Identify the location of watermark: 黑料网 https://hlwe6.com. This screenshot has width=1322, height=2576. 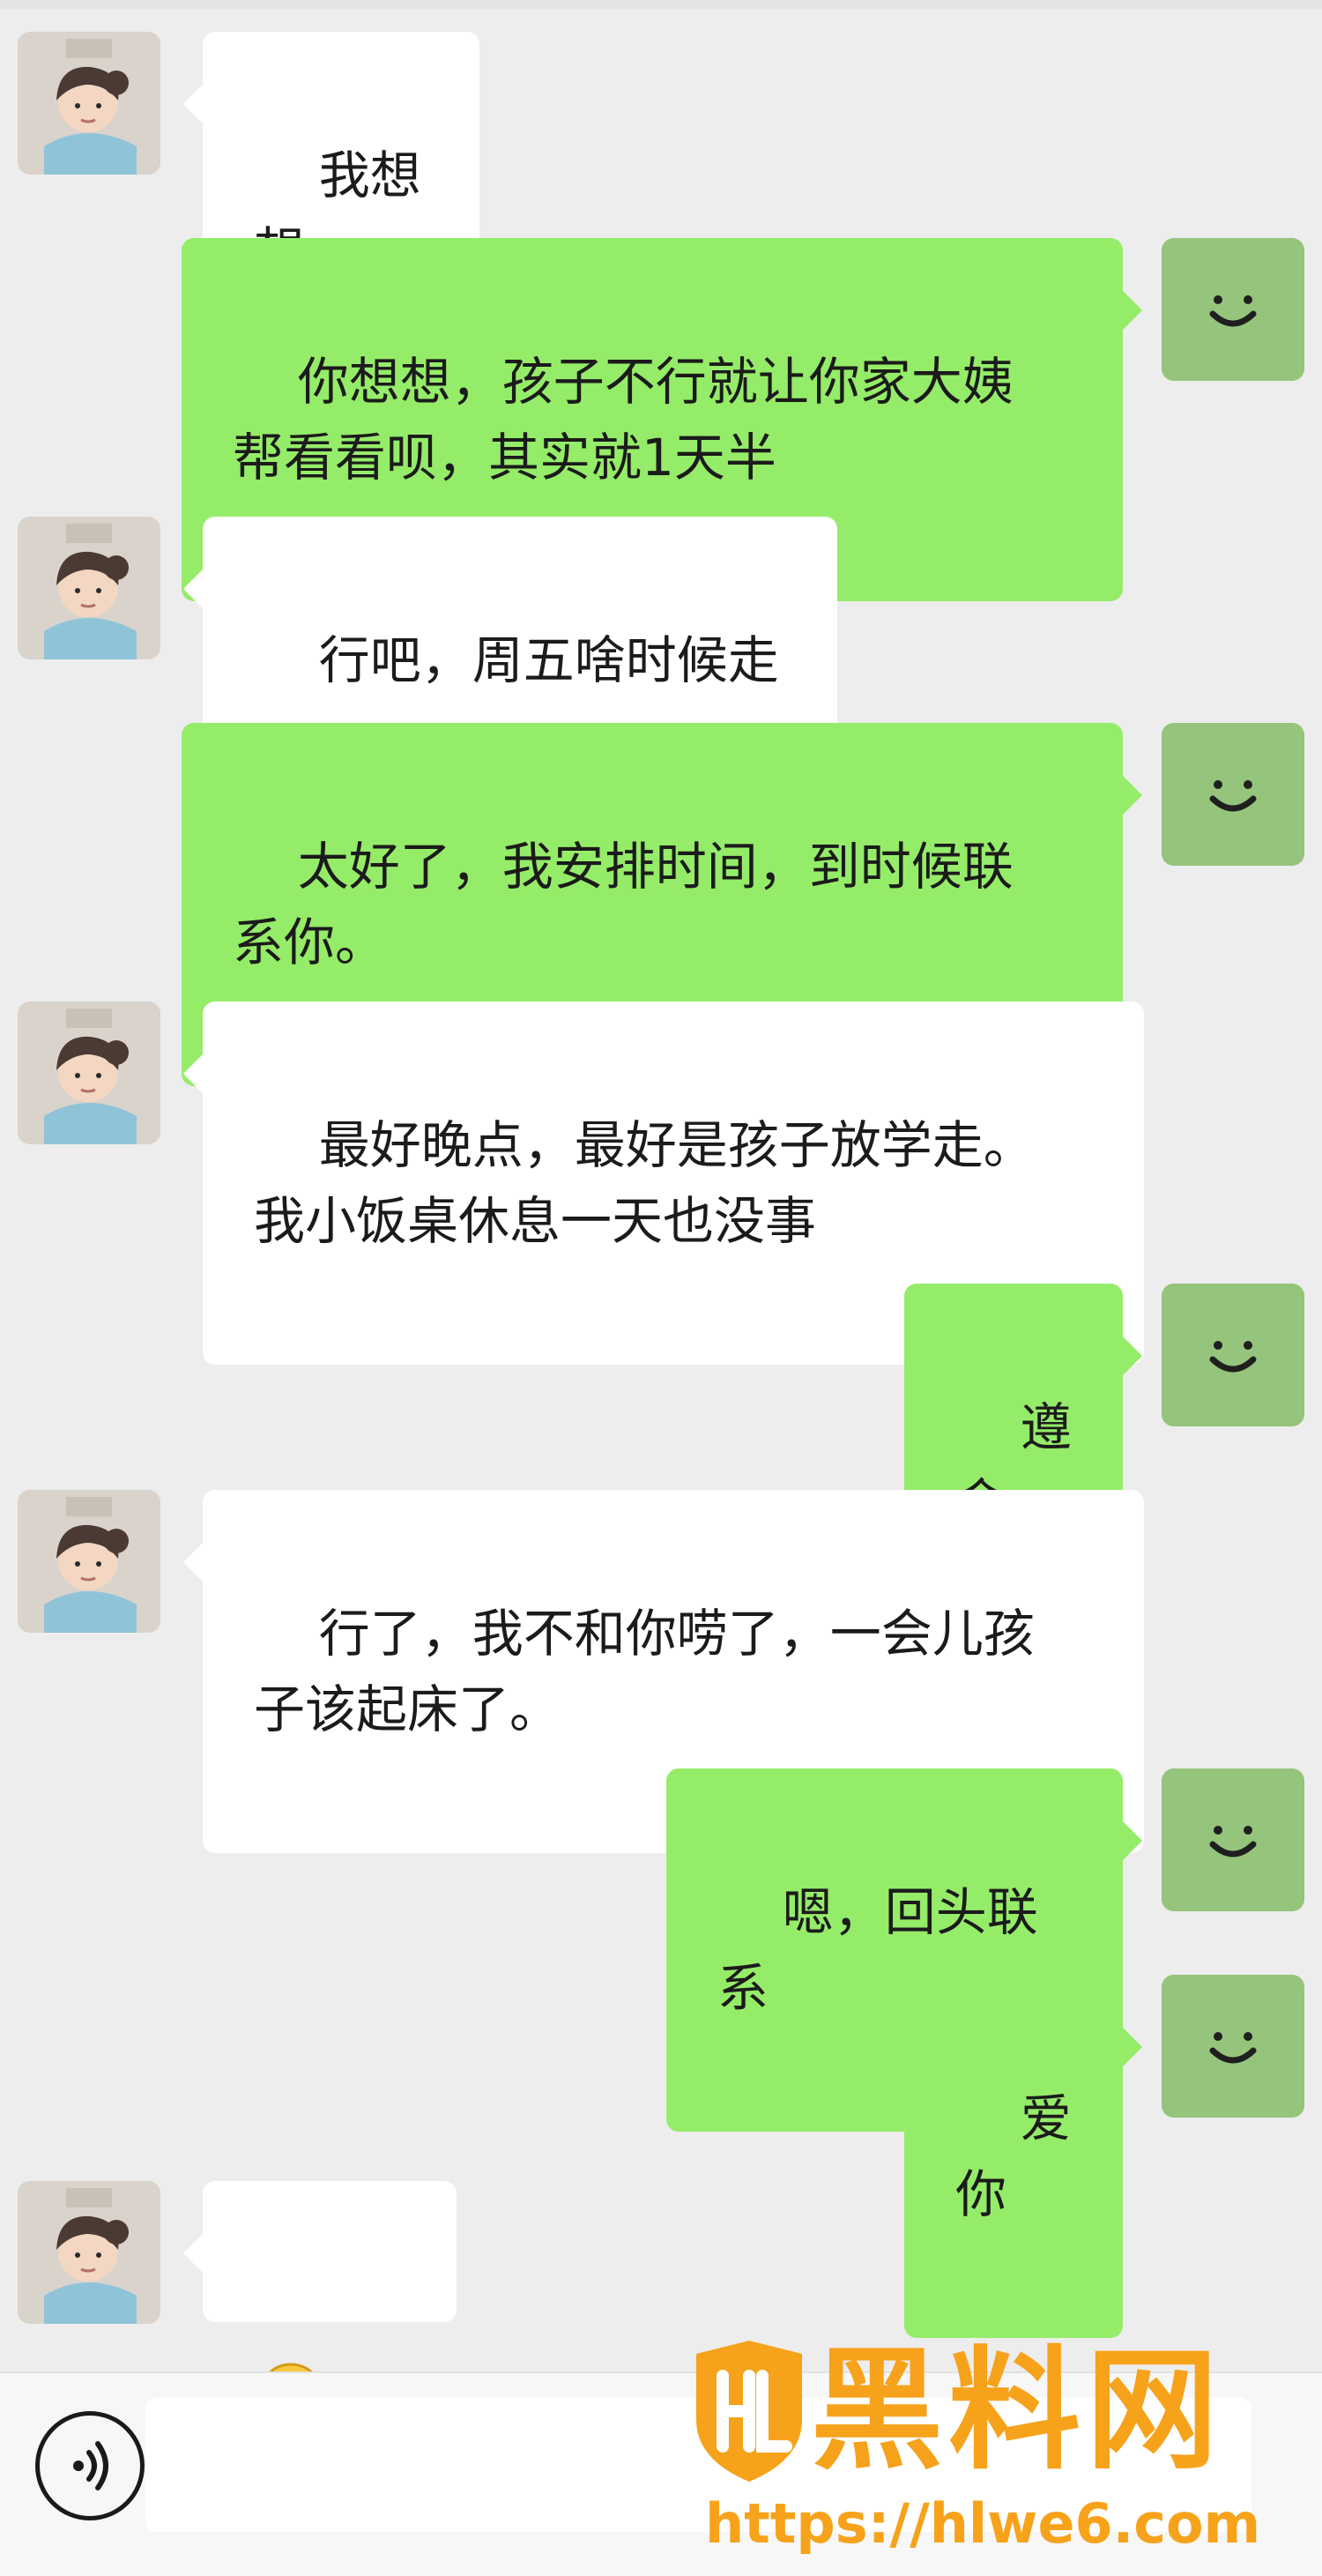
(995, 2450).